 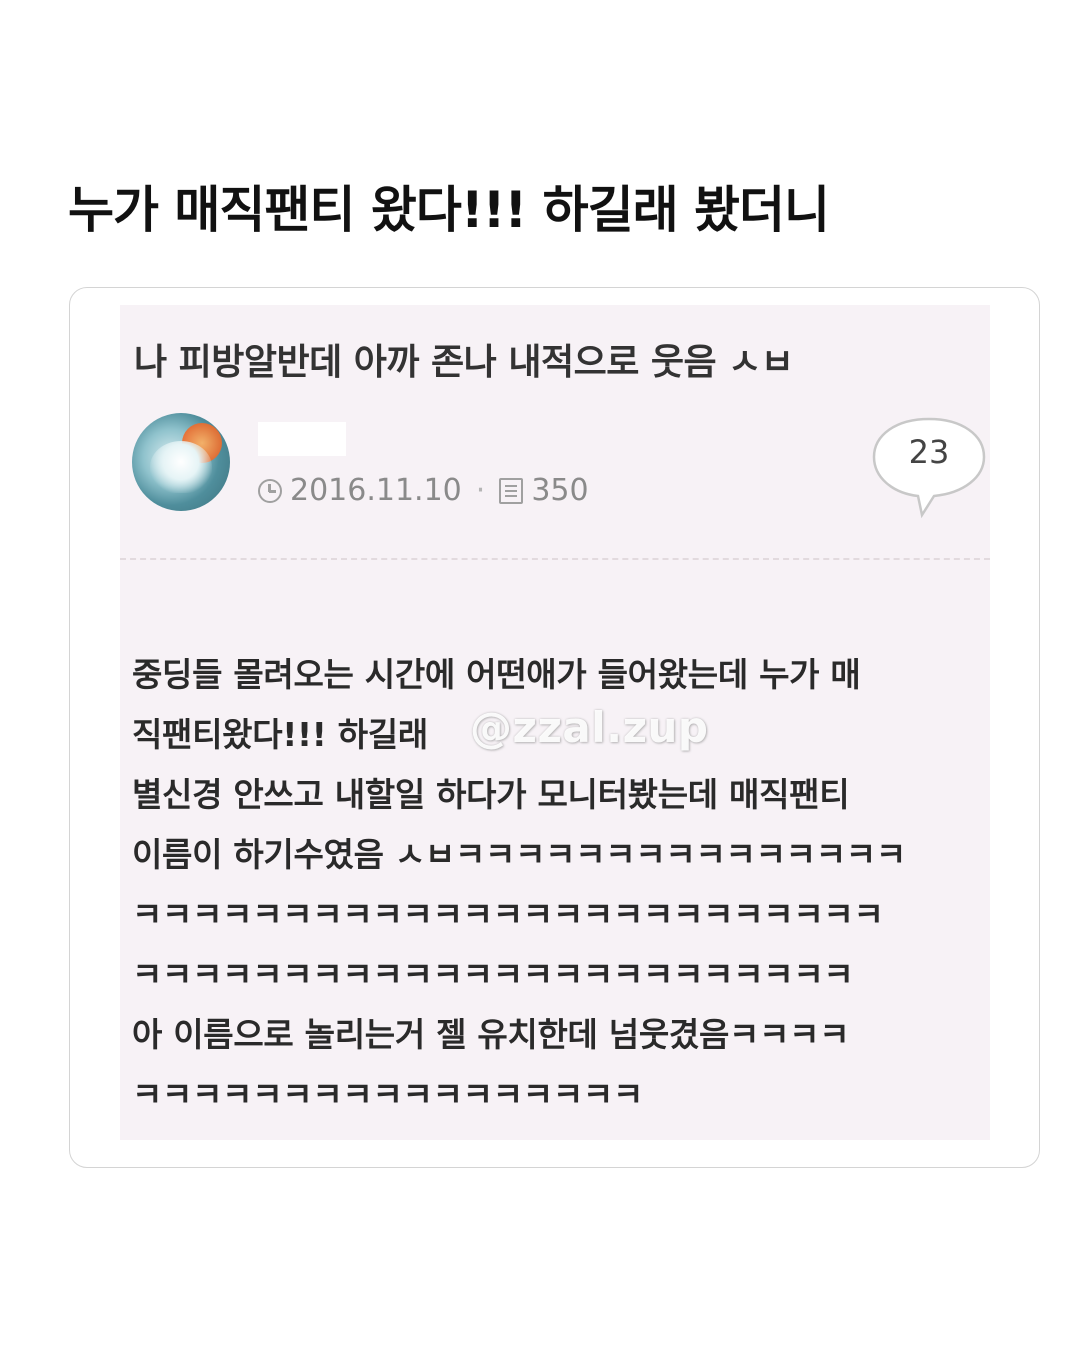 I want to click on post-date: 2016.11.10, so click(x=376, y=490).